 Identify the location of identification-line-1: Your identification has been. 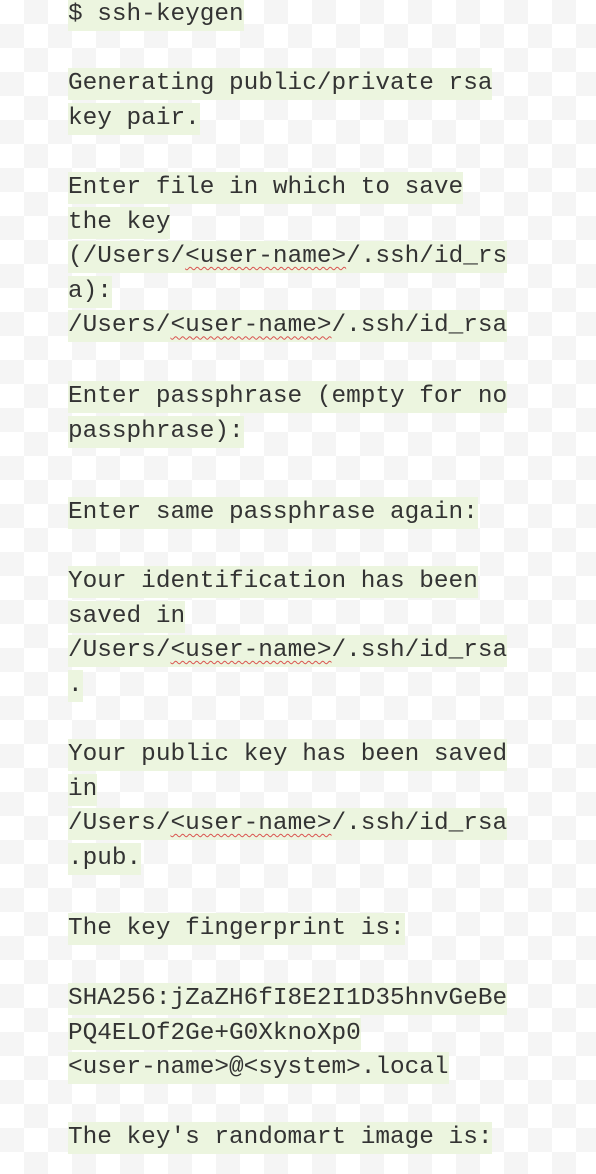
(273, 582).